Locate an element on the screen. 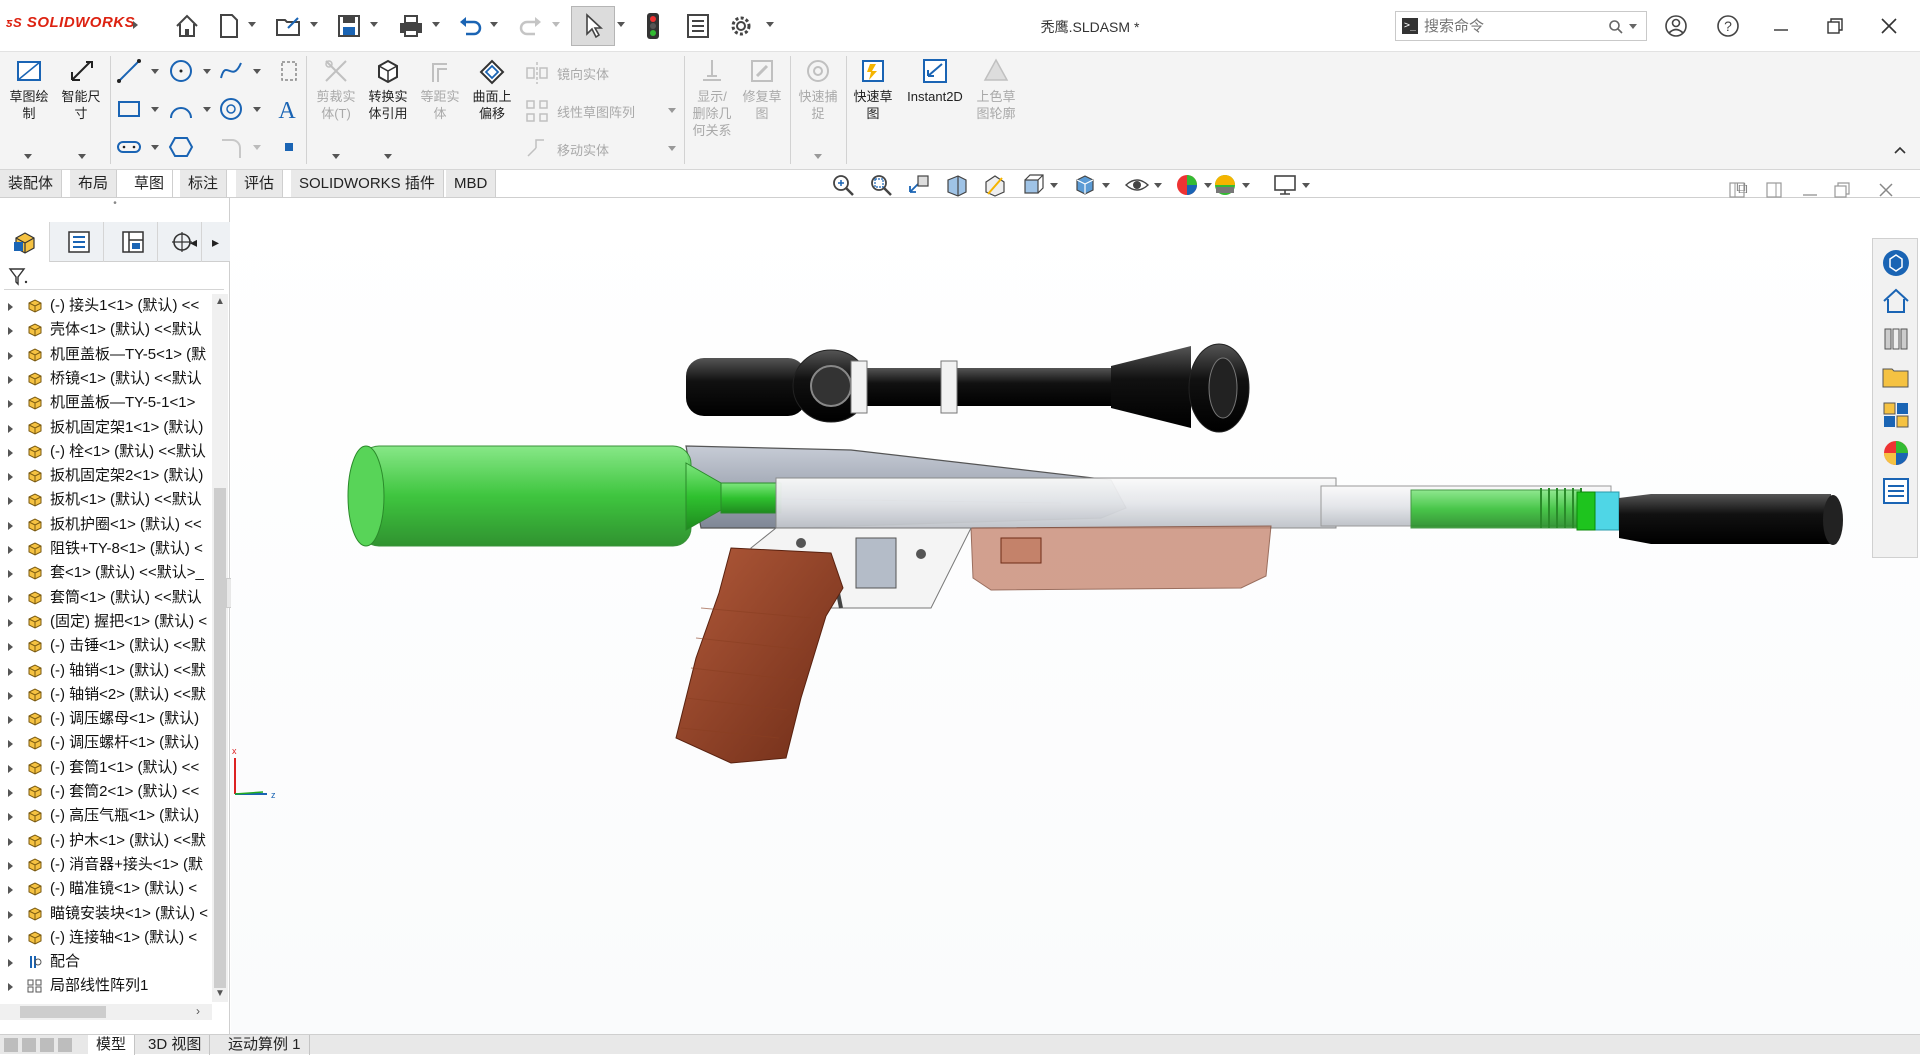  view-orientation-icon is located at coordinates (1033, 185).